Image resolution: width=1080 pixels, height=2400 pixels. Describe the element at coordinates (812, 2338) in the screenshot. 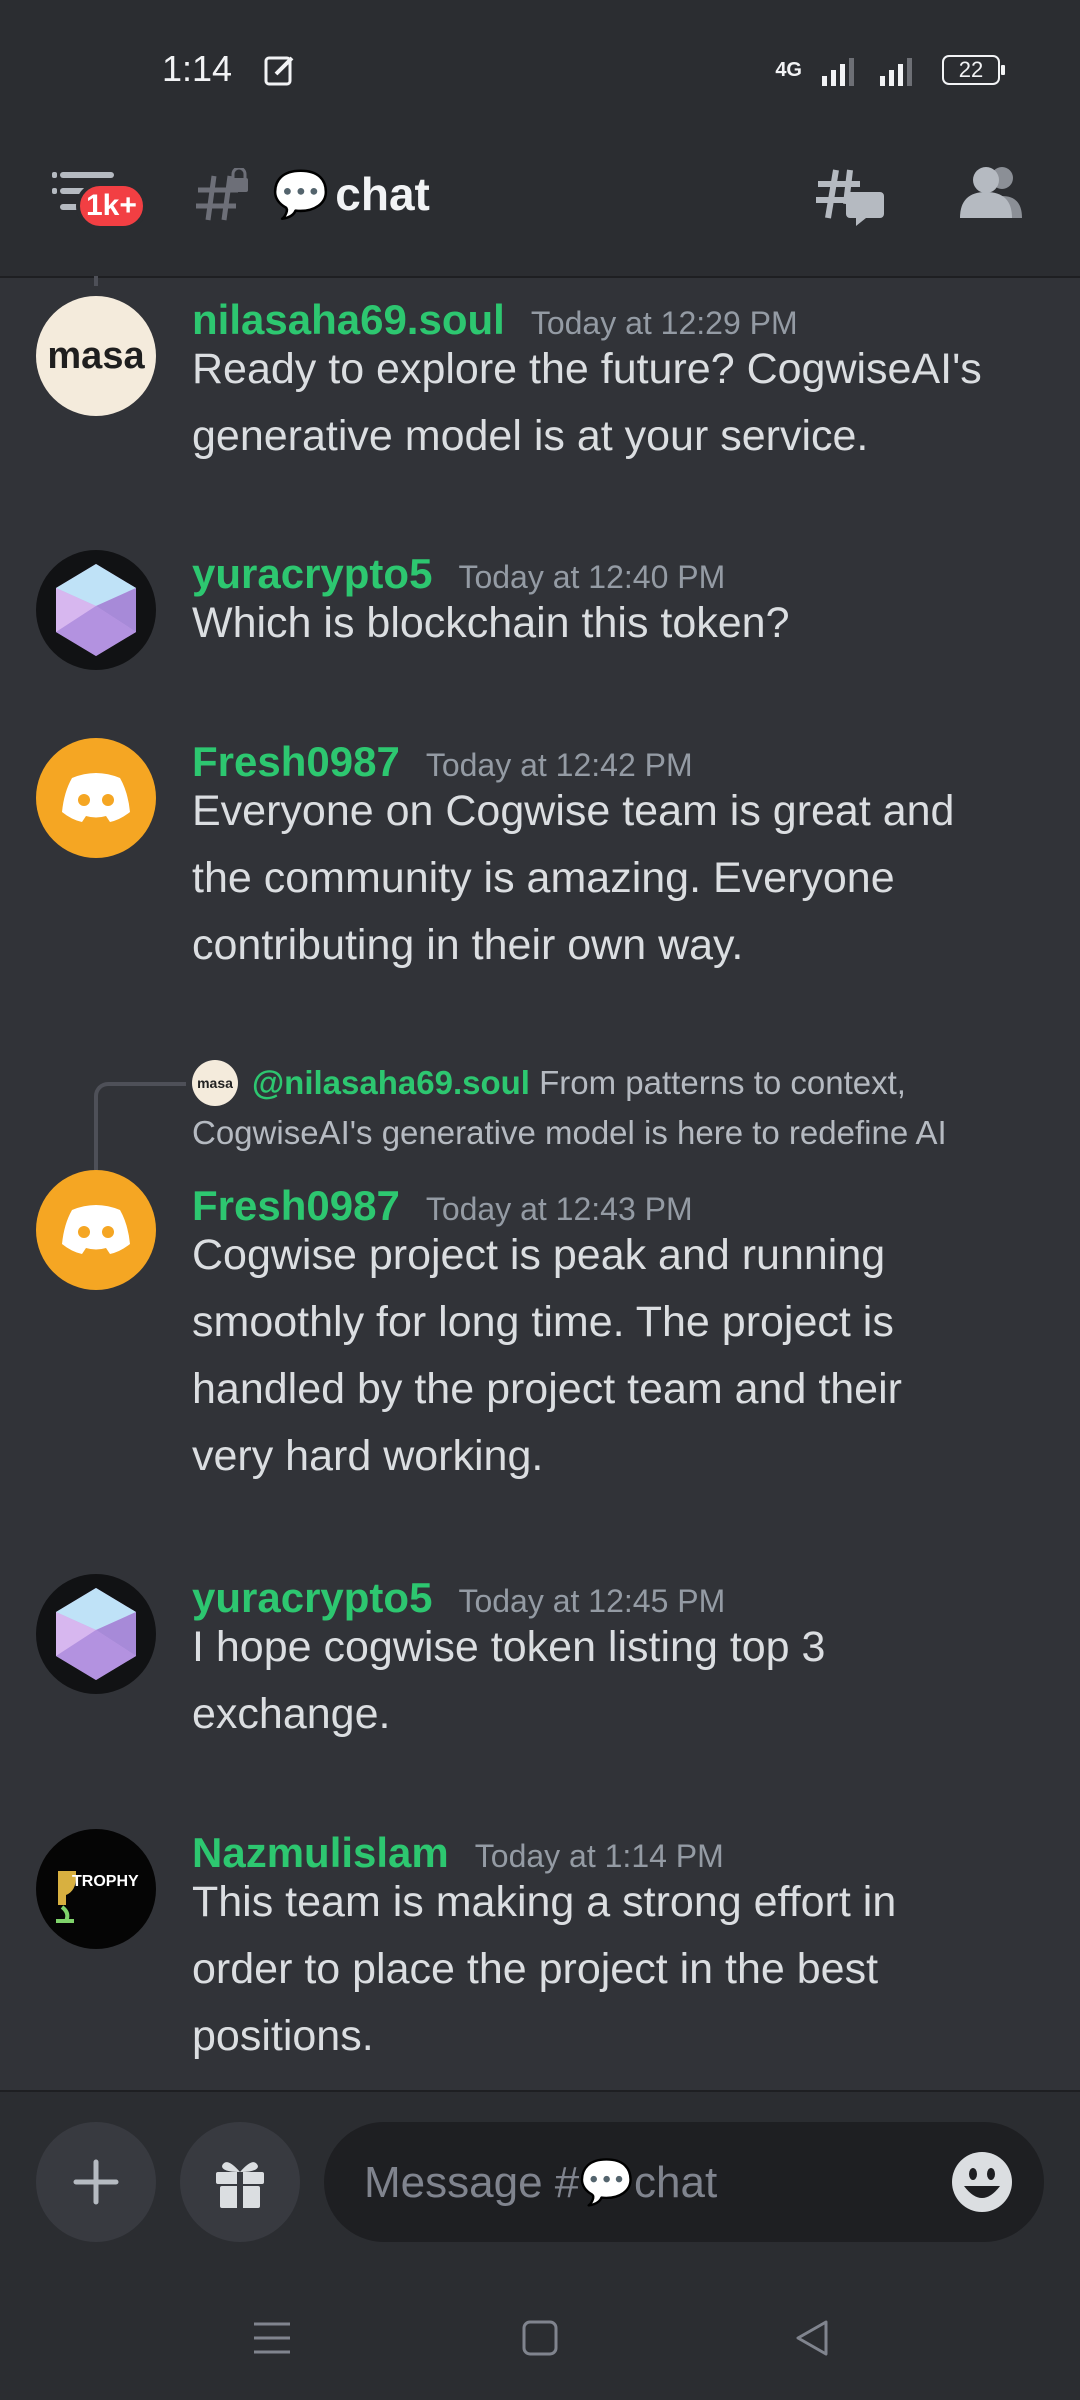

I see `back-icon` at that location.